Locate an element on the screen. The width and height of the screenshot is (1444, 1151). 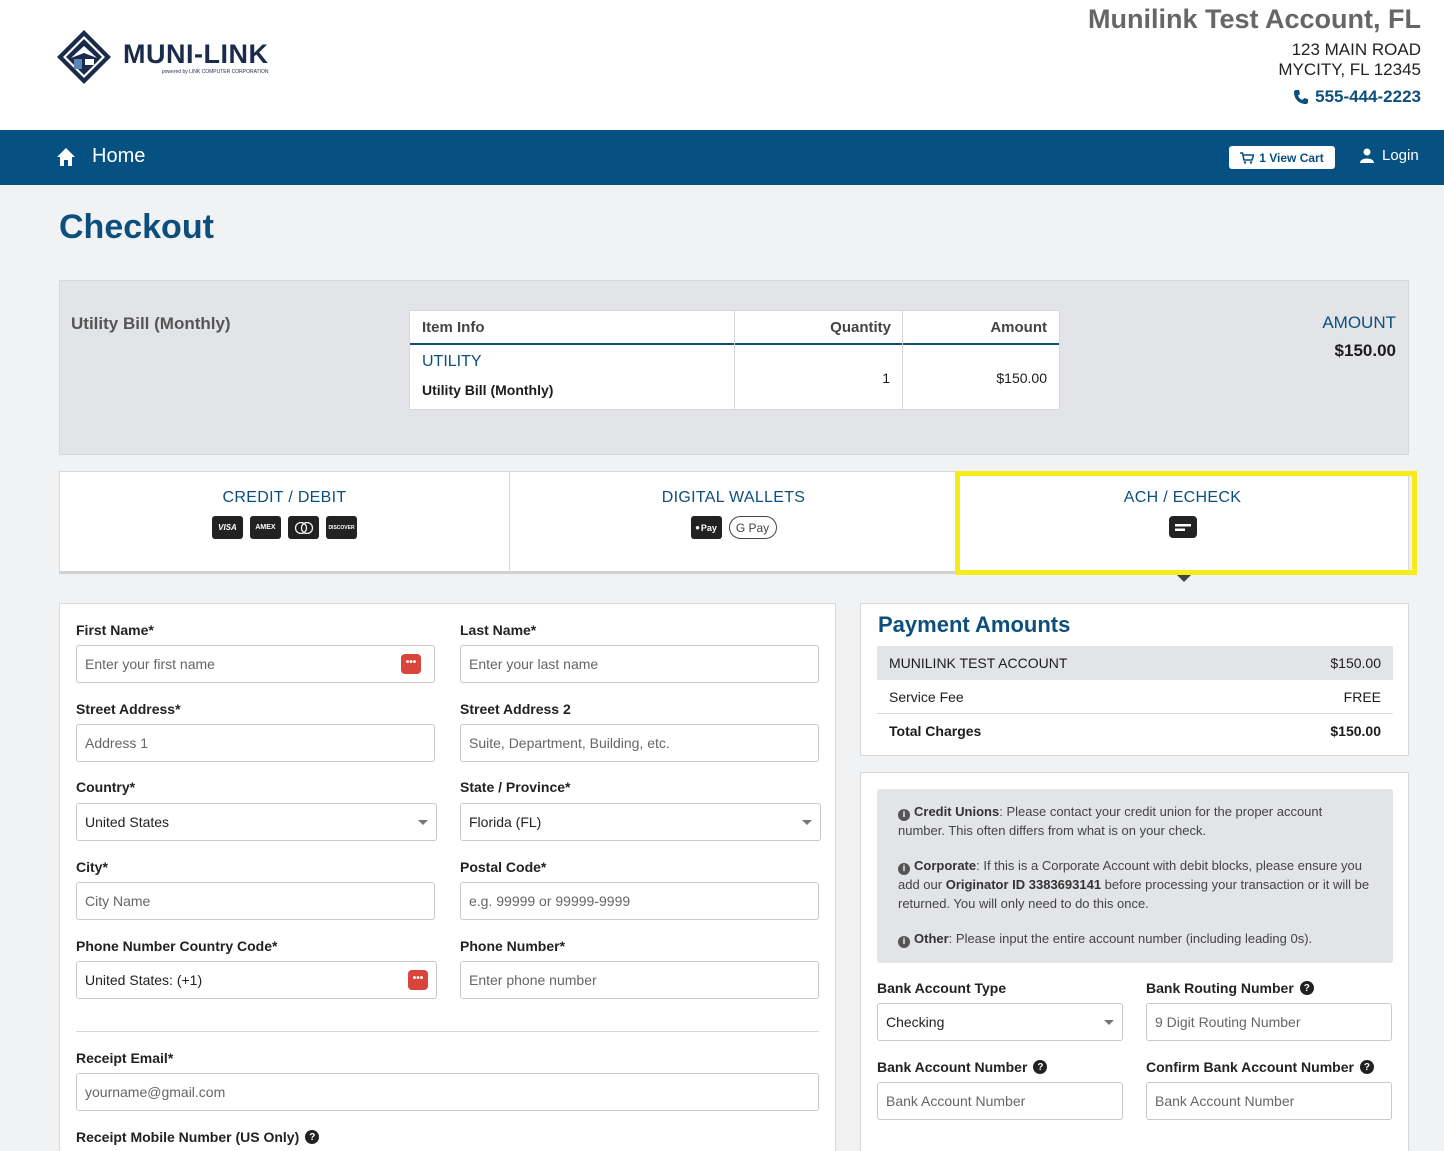
account-number-label-text: Bank Account Number is located at coordinates (952, 1067).